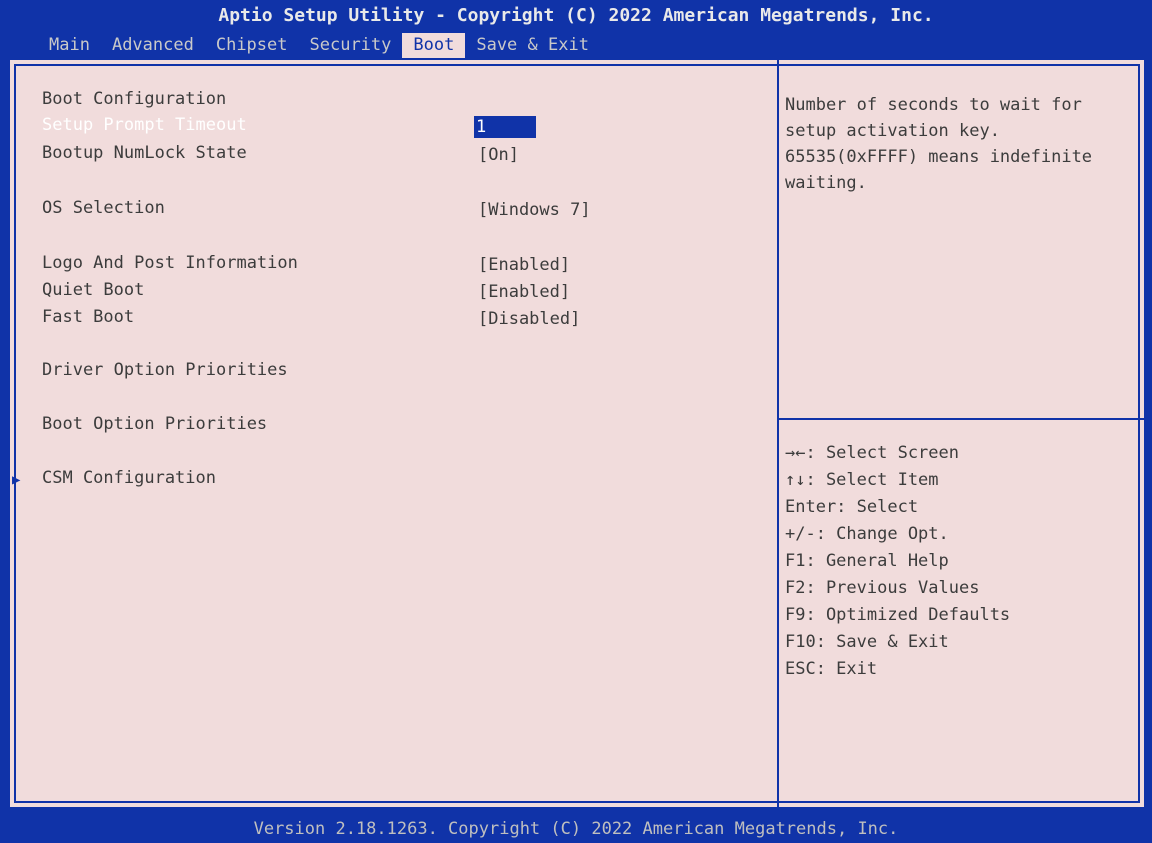 The width and height of the screenshot is (1152, 843). What do you see at coordinates (155, 424) in the screenshot?
I see `boot-option-priorities-heading: Boot Option Priorities` at bounding box center [155, 424].